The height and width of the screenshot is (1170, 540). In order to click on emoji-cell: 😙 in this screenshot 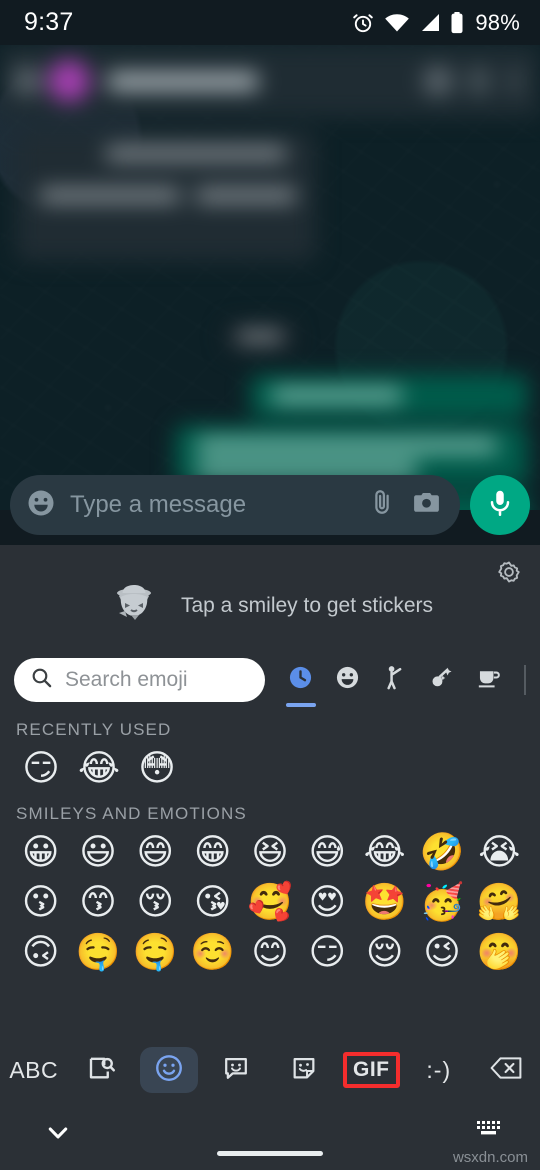, I will do `click(97, 903)`.